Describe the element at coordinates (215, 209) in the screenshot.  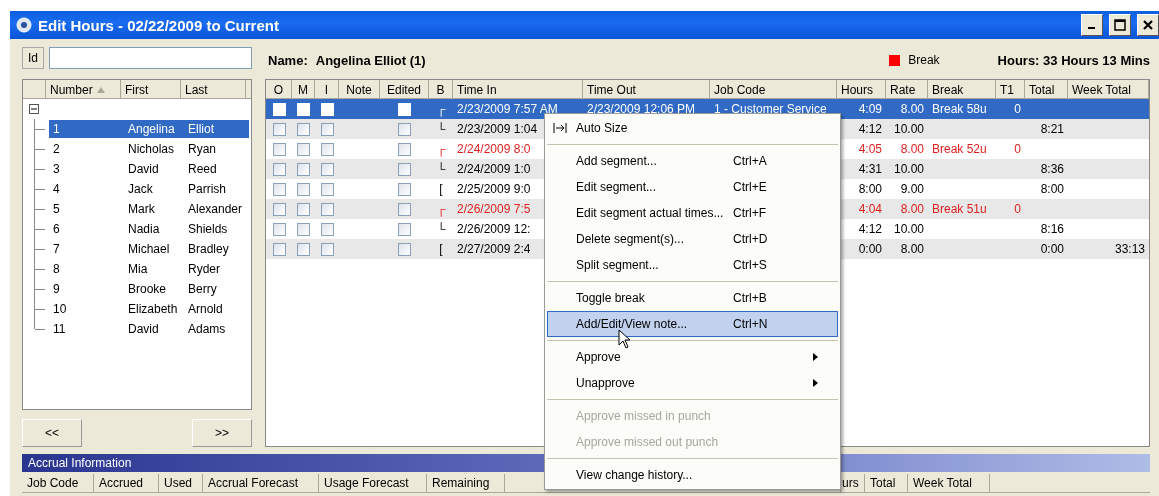
I see `last-name: Alexander` at that location.